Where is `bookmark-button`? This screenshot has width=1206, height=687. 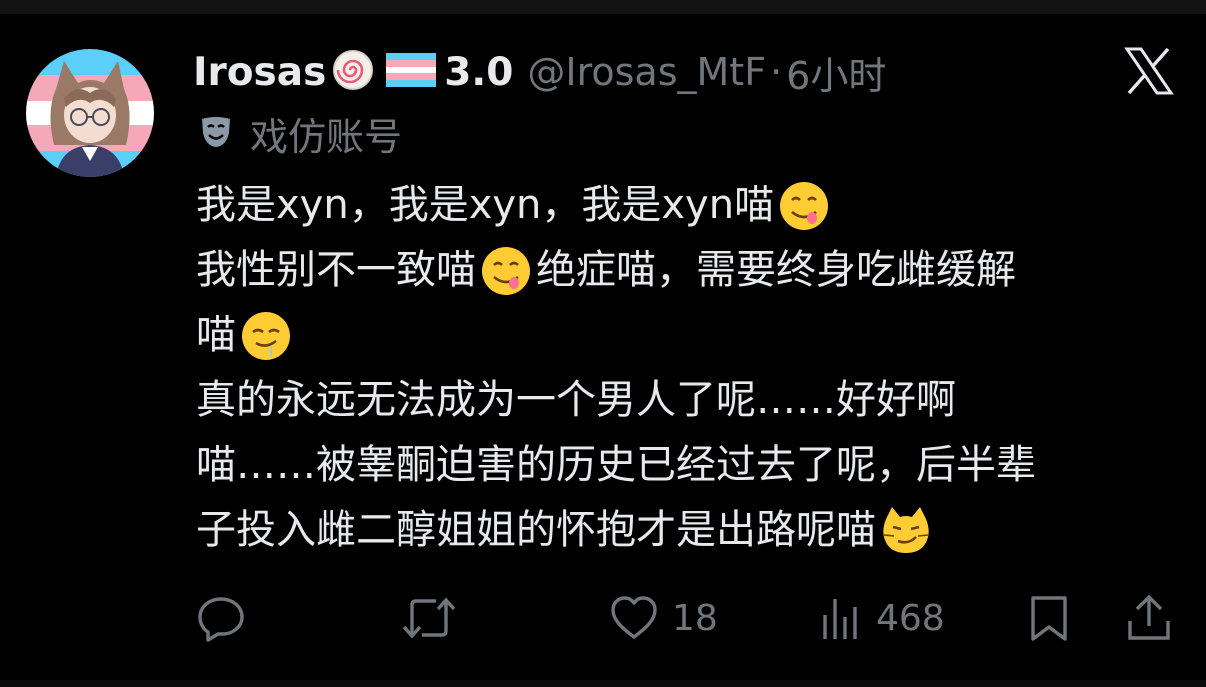
bookmark-button is located at coordinates (1049, 618).